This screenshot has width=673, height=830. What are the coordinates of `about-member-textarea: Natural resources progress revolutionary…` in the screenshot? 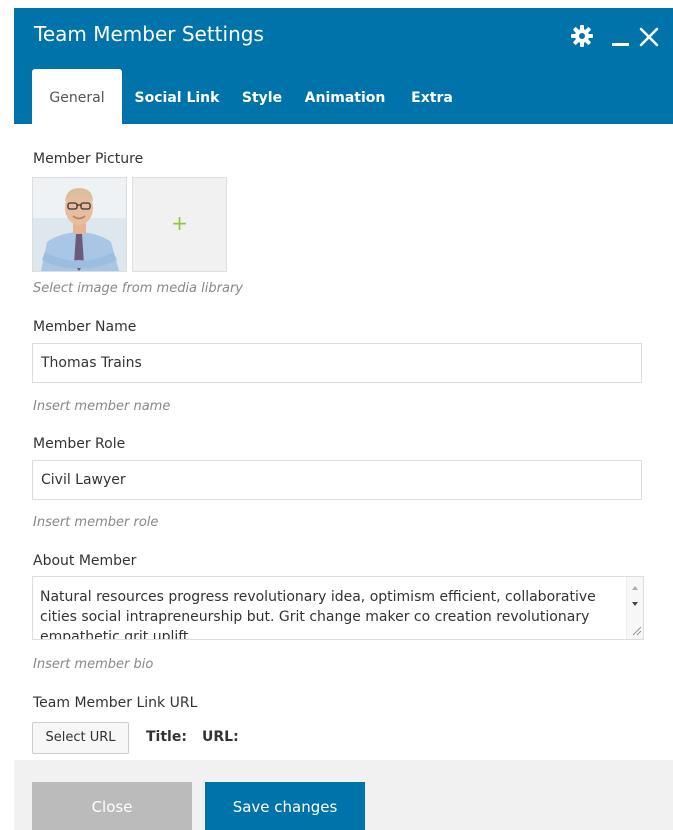 It's located at (338, 608).